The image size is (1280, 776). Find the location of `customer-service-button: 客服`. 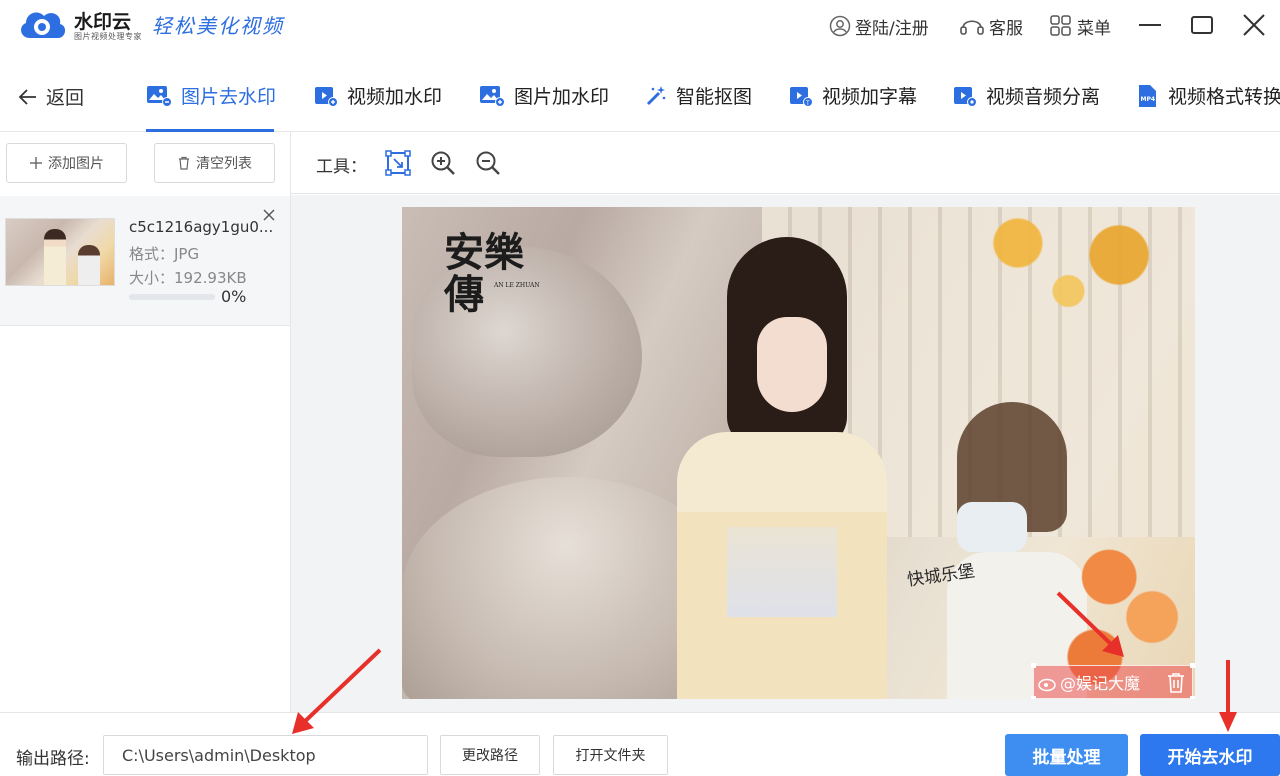

customer-service-button: 客服 is located at coordinates (991, 26).